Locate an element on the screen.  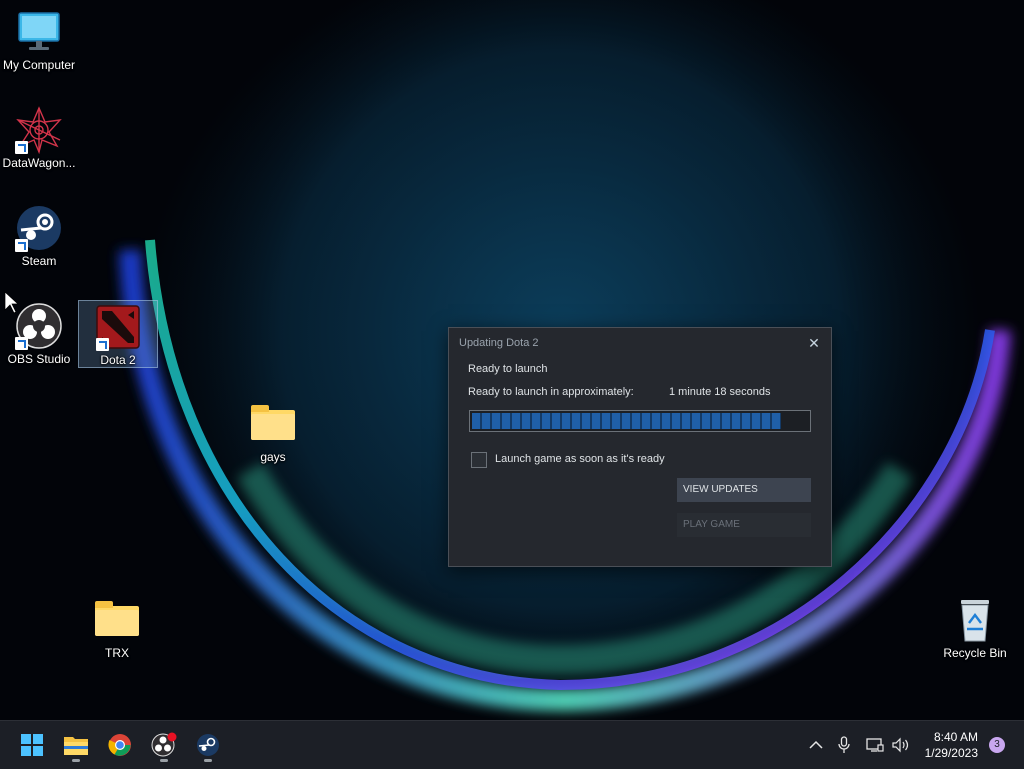
icon-label: Dota 2 is located at coordinates (118, 360).